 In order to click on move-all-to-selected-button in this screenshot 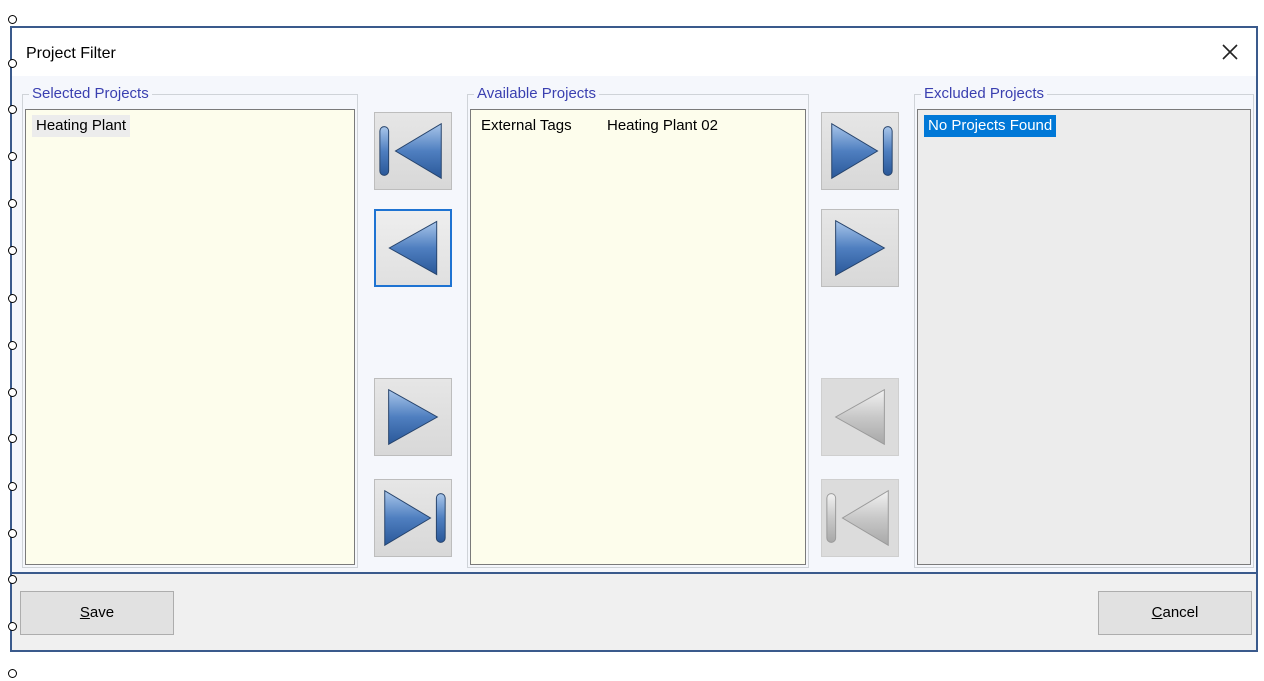, I will do `click(413, 151)`.